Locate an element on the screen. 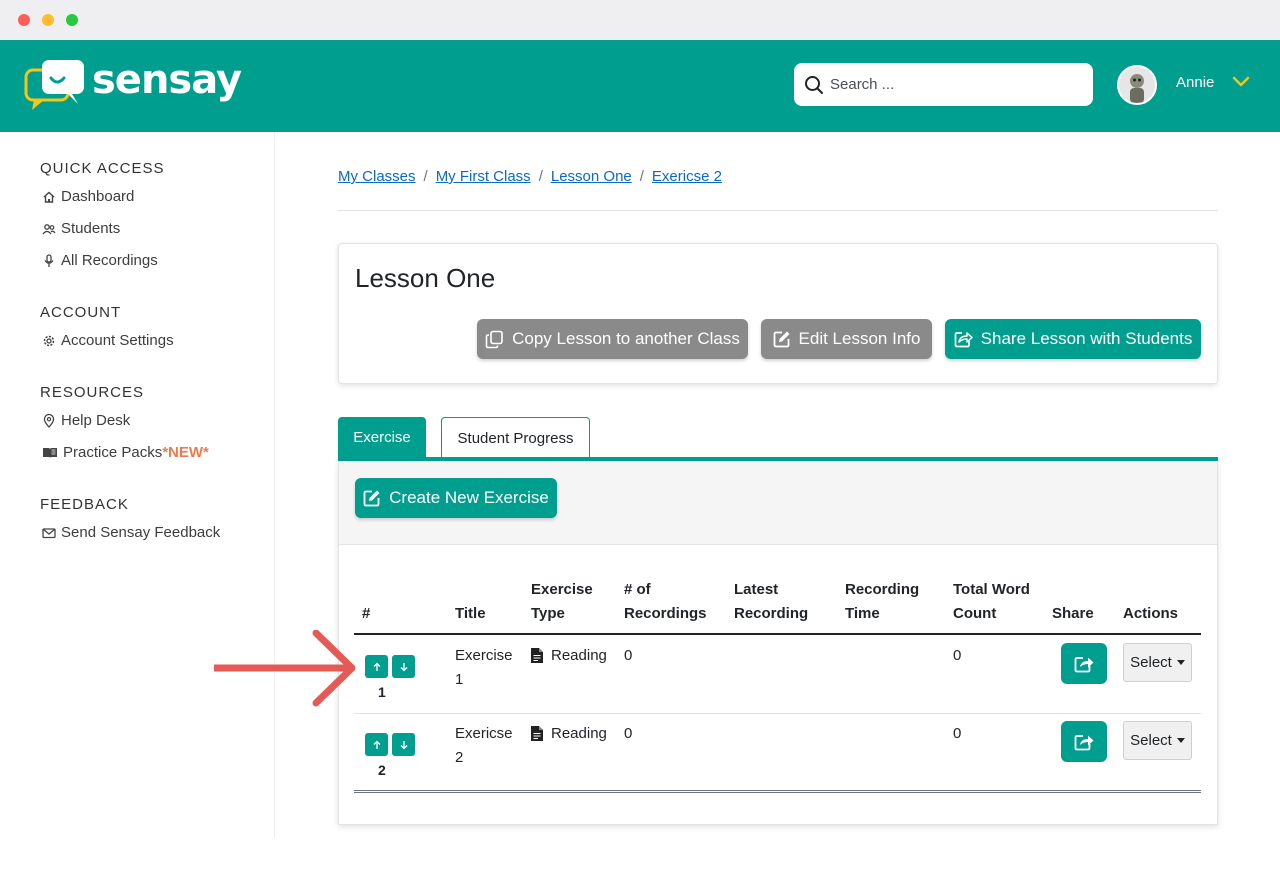  column-header-share: Share is located at coordinates (1073, 613).